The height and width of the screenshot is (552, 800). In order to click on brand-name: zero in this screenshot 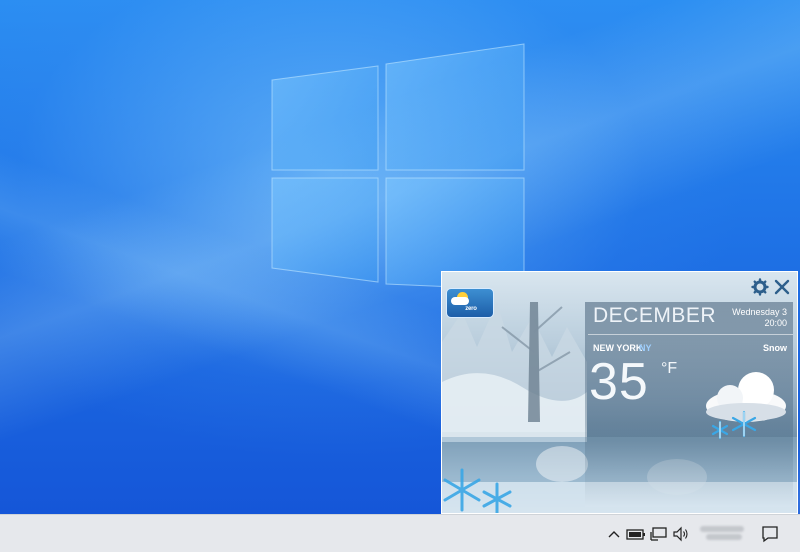, I will do `click(471, 309)`.